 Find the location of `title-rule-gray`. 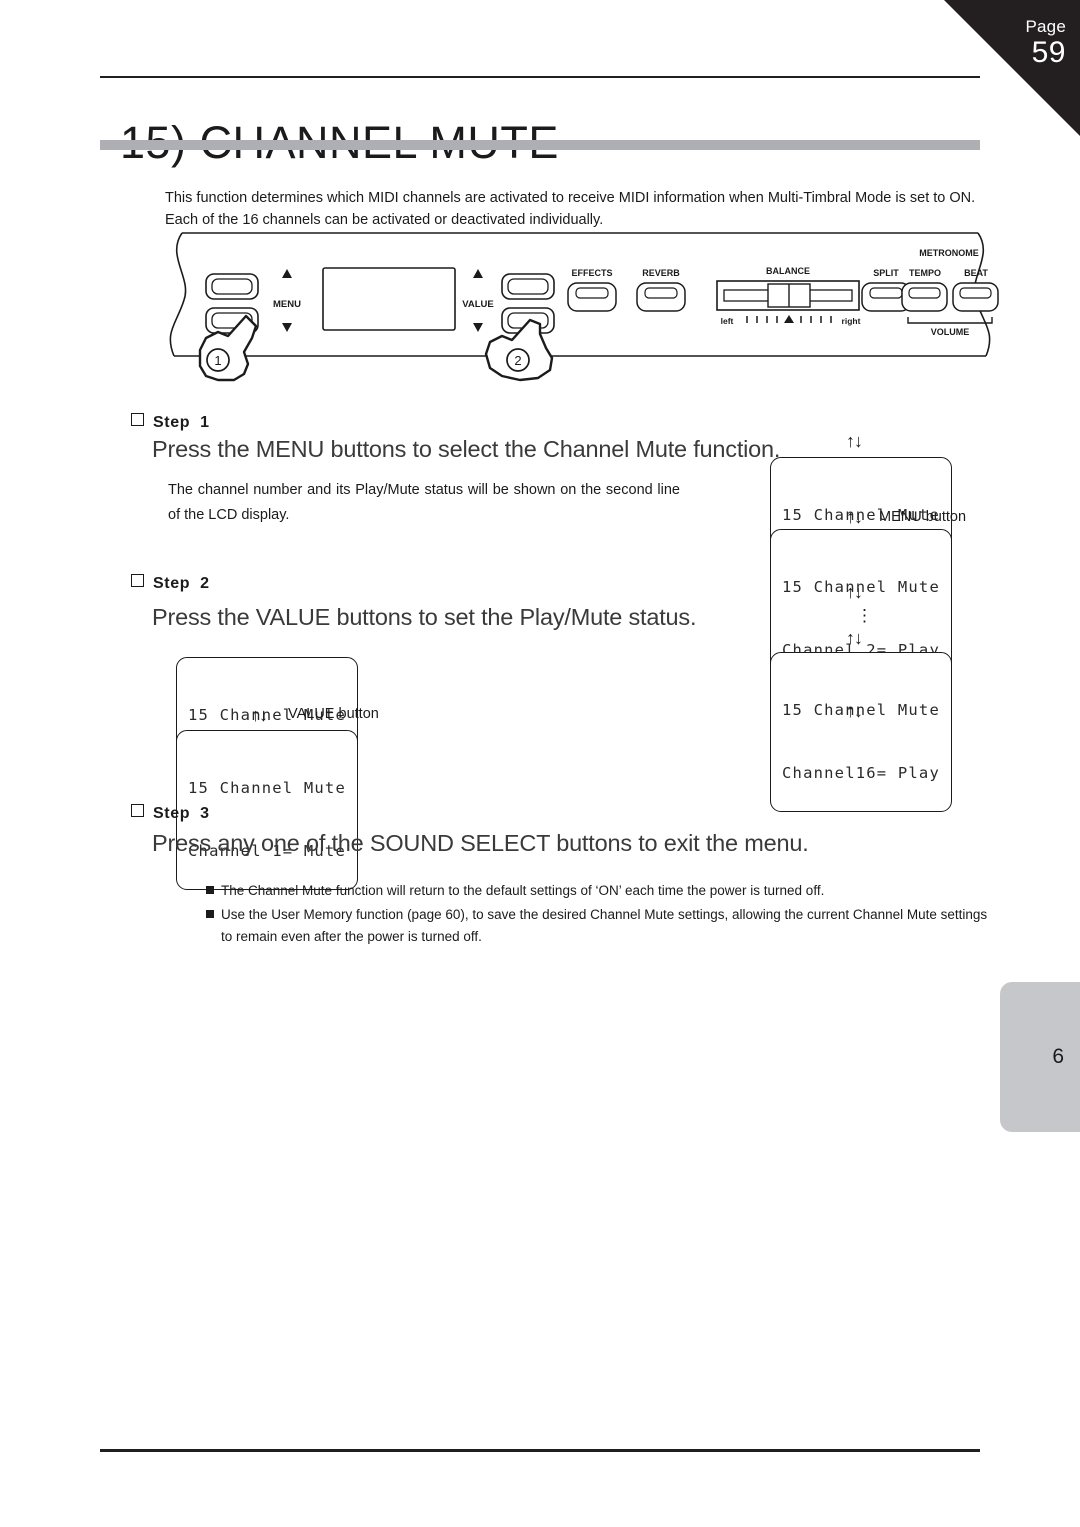

title-rule-gray is located at coordinates (540, 145).